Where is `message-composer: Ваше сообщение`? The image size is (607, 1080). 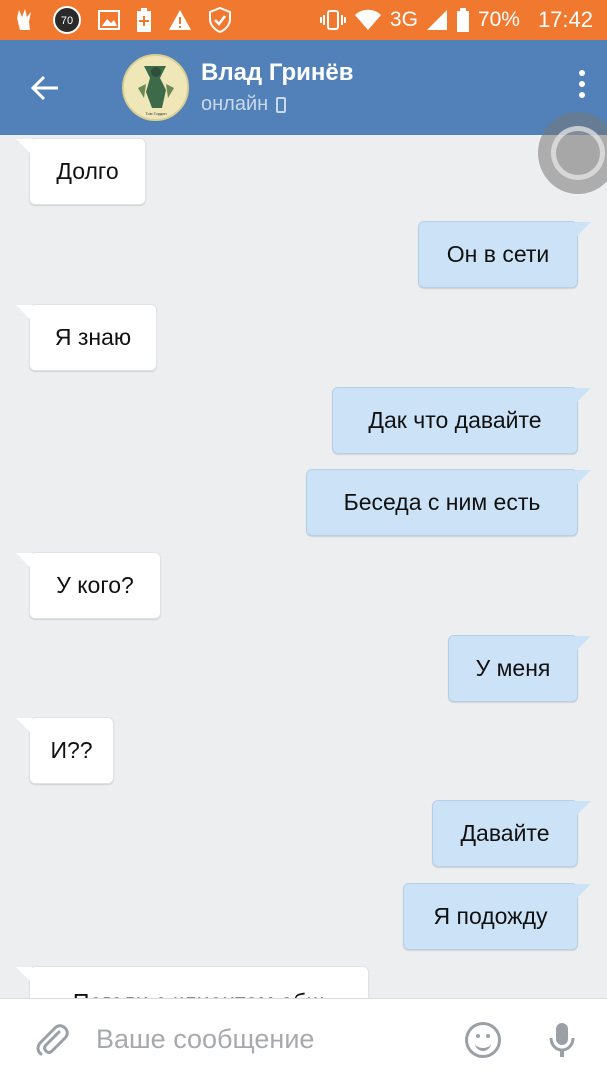 message-composer: Ваше сообщение is located at coordinates (303, 1039).